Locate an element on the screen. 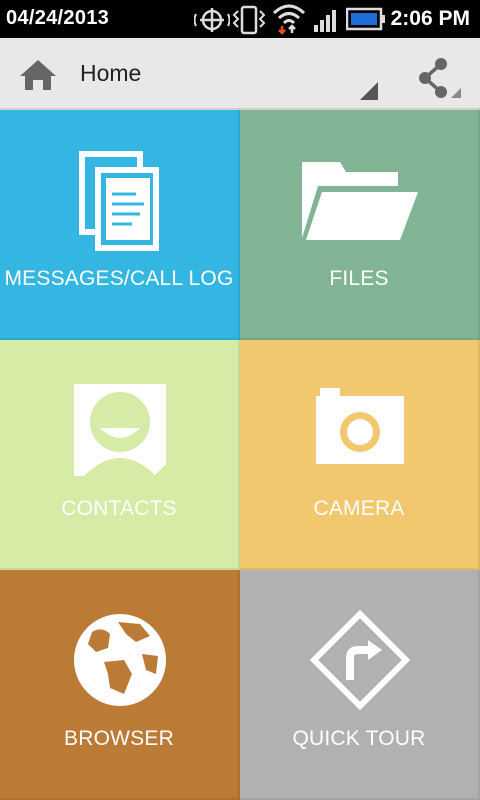 This screenshot has width=480, height=800. tile-label: CONTACTS is located at coordinates (119, 508).